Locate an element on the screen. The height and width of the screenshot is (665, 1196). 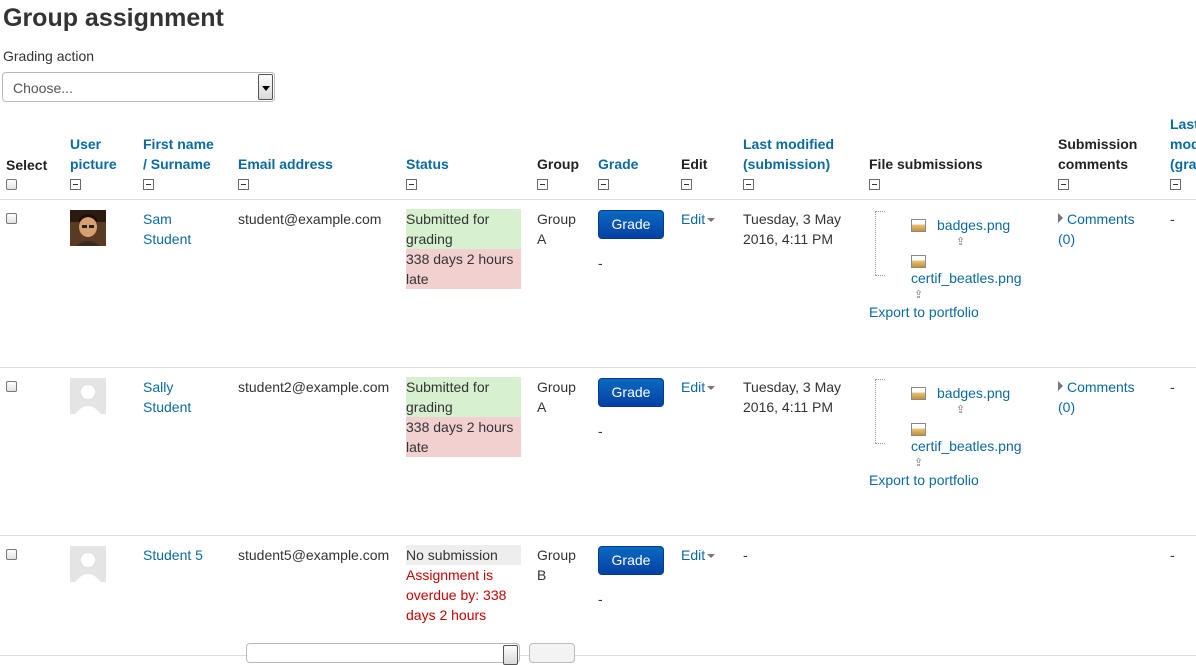
col-grade: Grade is located at coordinates (633, 156).